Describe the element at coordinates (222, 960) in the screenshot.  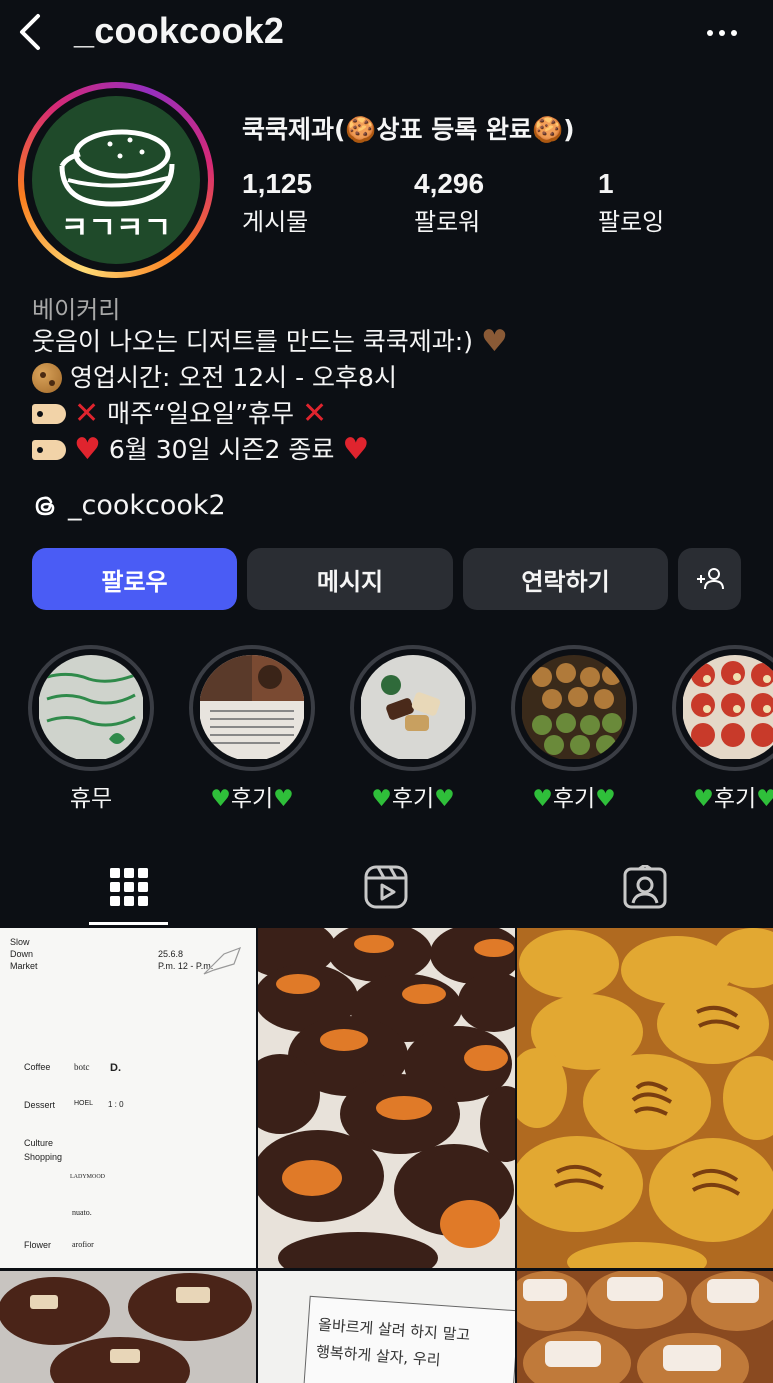
I see `pin-icon` at that location.